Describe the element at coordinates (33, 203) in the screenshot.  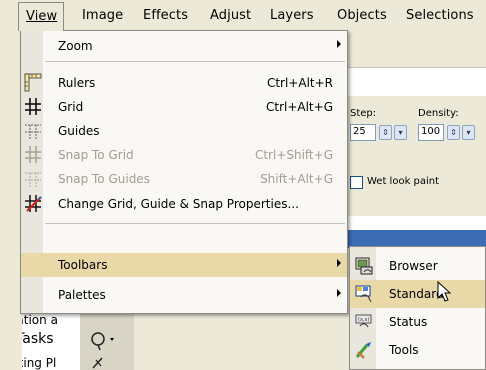
I see `grid-properties-icon` at that location.